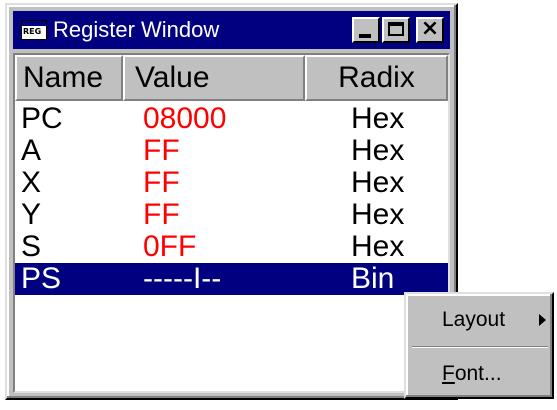 Image resolution: width=557 pixels, height=410 pixels. Describe the element at coordinates (376, 78) in the screenshot. I see `column-header-radix: Radix` at that location.